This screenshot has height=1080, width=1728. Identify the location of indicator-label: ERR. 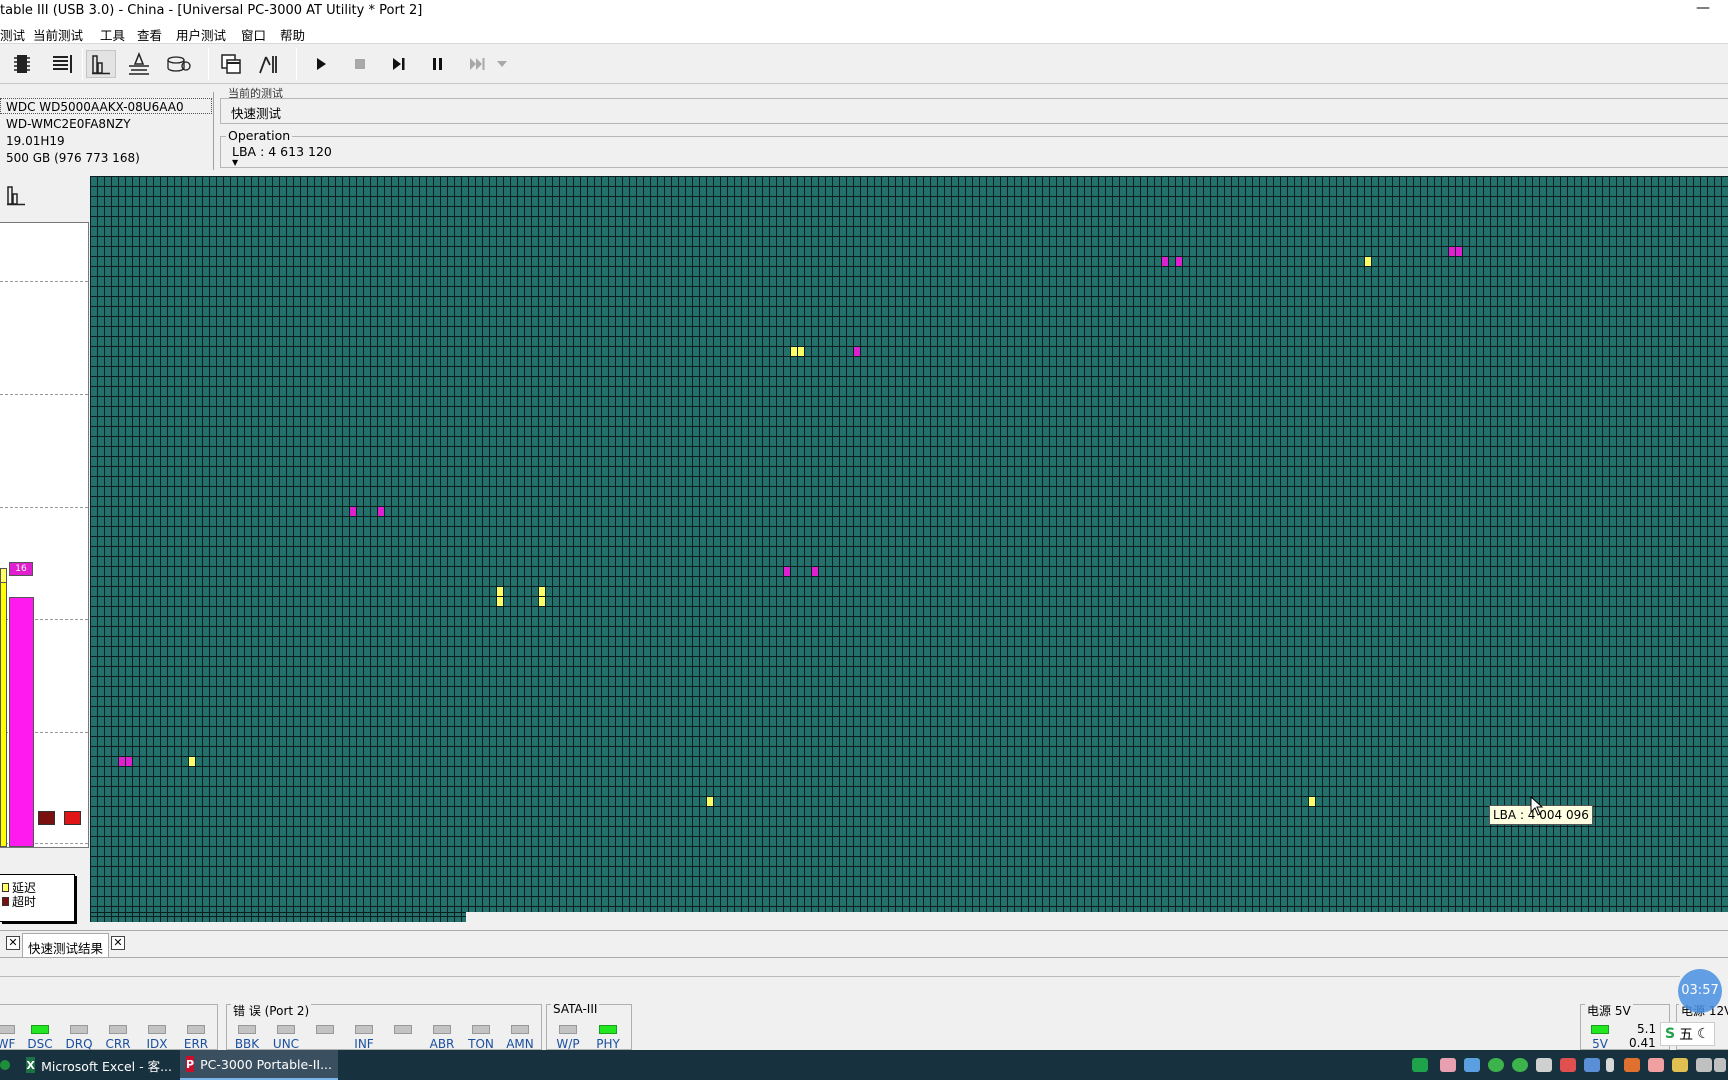
(196, 1044).